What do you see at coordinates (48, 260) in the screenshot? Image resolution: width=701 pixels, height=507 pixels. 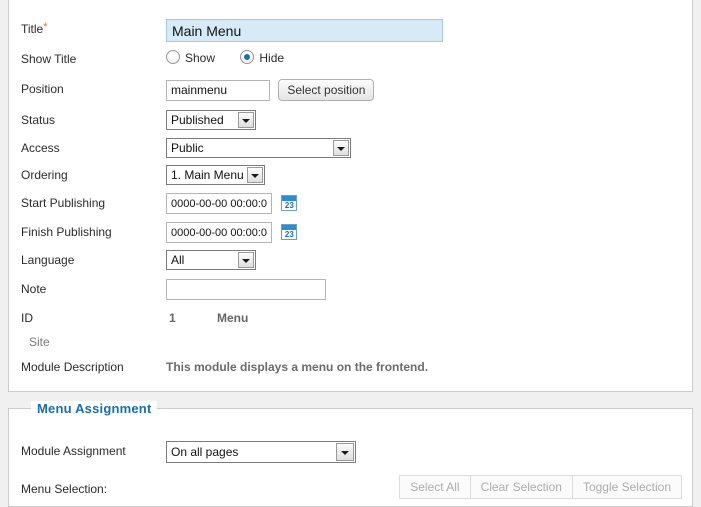 I see `language-label: Language` at bounding box center [48, 260].